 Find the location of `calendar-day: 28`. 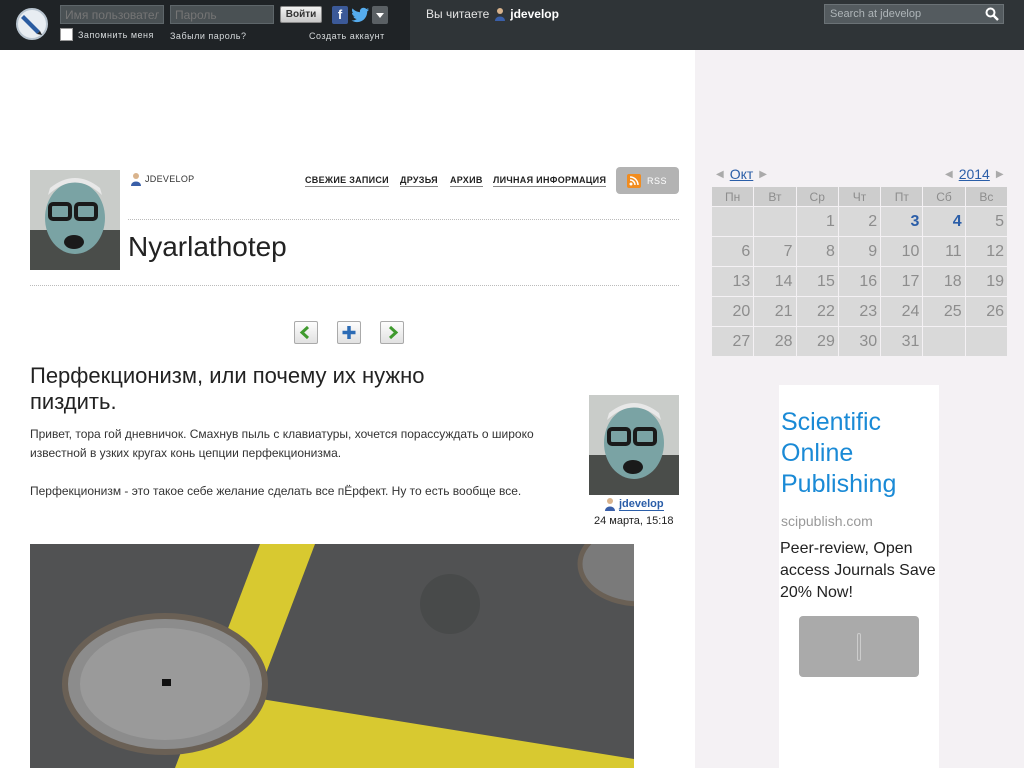

calendar-day: 28 is located at coordinates (775, 341).